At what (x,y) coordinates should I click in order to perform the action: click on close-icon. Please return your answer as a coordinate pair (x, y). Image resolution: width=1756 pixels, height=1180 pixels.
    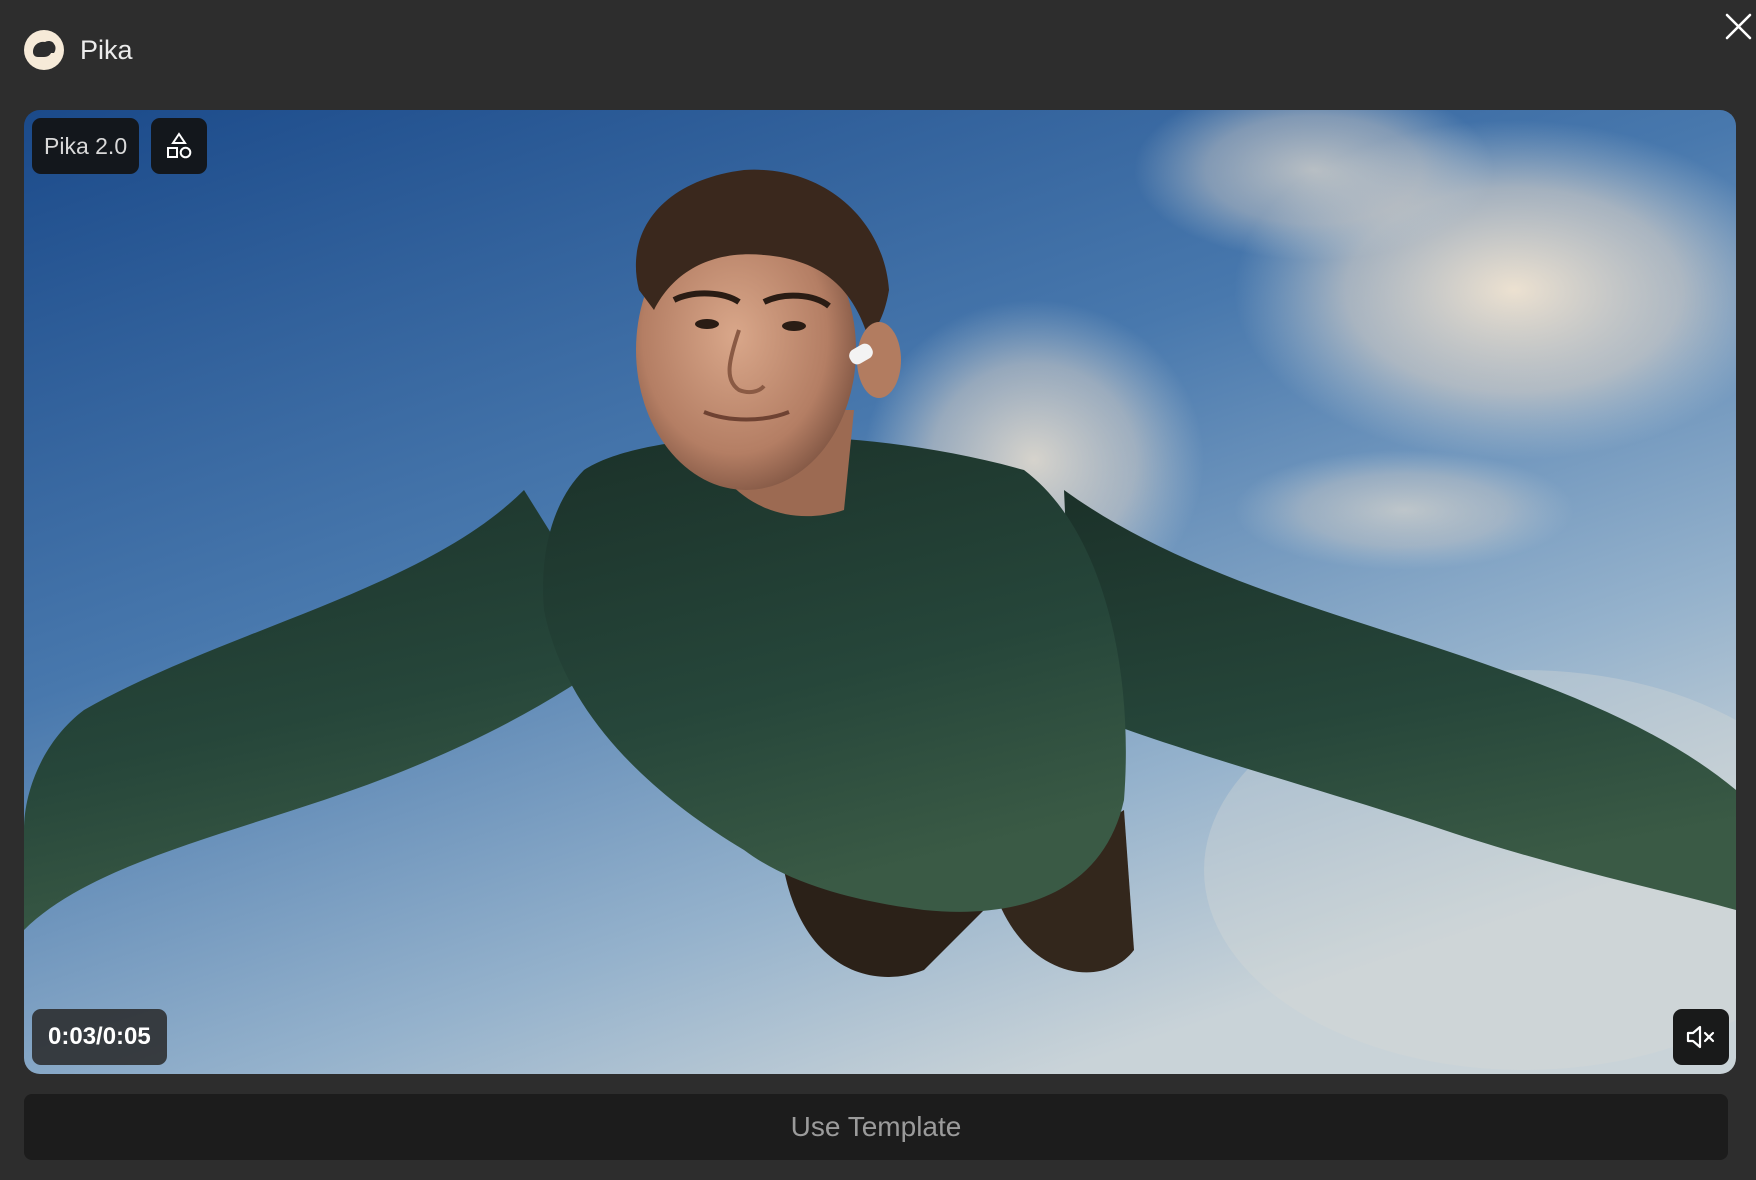
    Looking at the image, I should click on (1739, 27).